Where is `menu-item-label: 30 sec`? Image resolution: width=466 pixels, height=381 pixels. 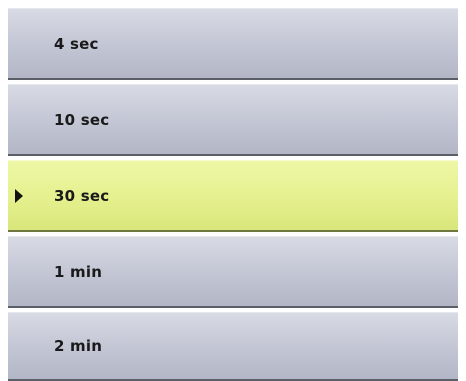
menu-item-label: 30 sec is located at coordinates (82, 195).